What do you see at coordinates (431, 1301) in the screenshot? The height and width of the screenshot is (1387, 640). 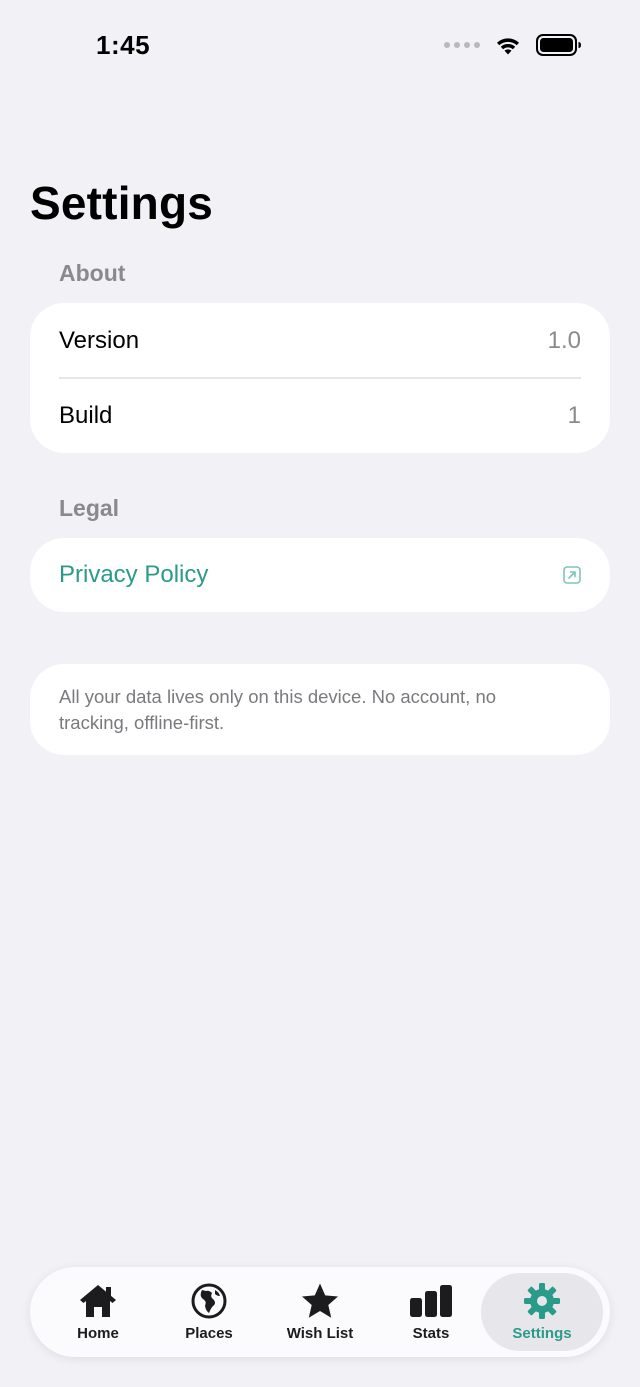 I see `bar-chart-icon` at bounding box center [431, 1301].